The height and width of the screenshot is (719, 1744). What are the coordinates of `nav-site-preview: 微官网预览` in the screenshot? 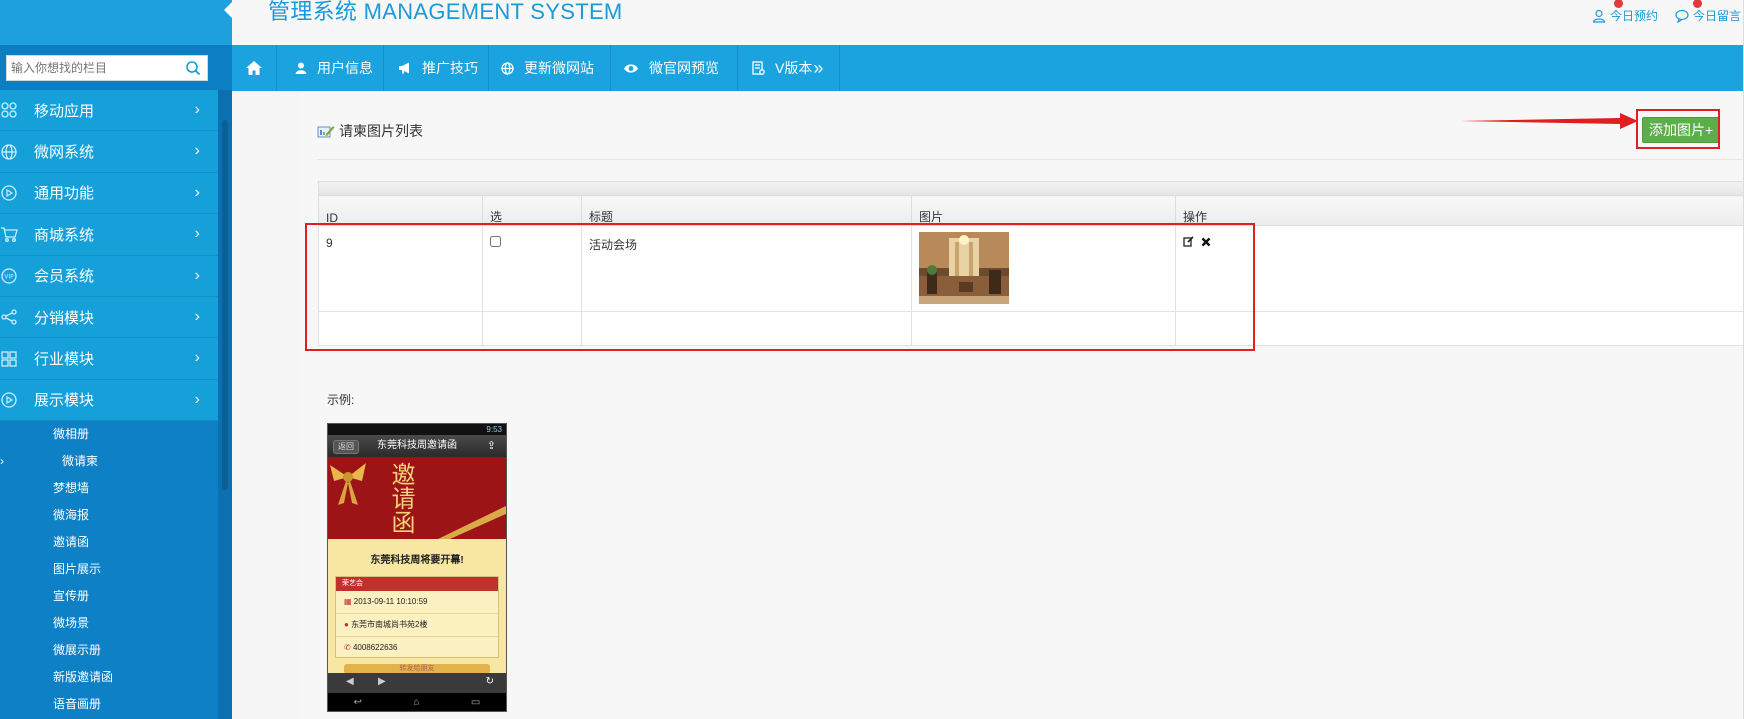 It's located at (674, 68).